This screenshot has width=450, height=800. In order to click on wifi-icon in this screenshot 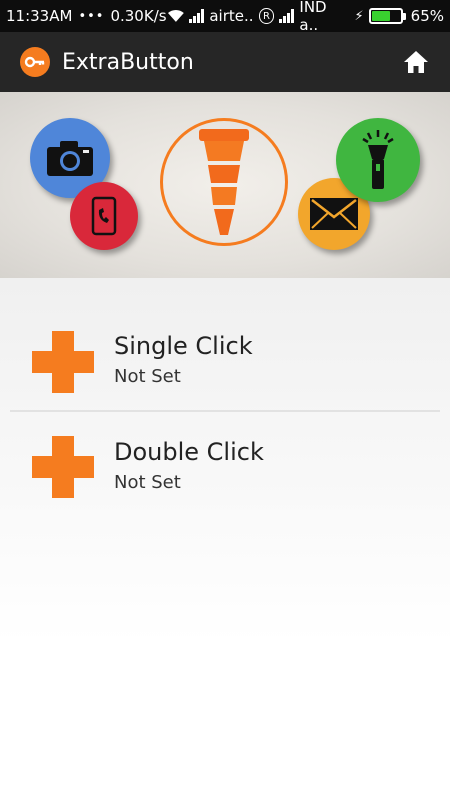, I will do `click(175, 16)`.